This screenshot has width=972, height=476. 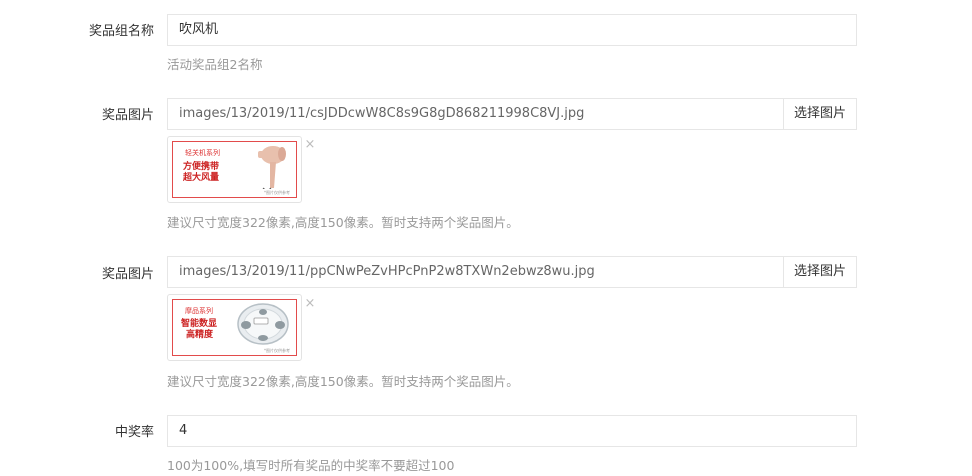 I want to click on promo-main-text: 方便携带 超大风量, so click(x=201, y=173).